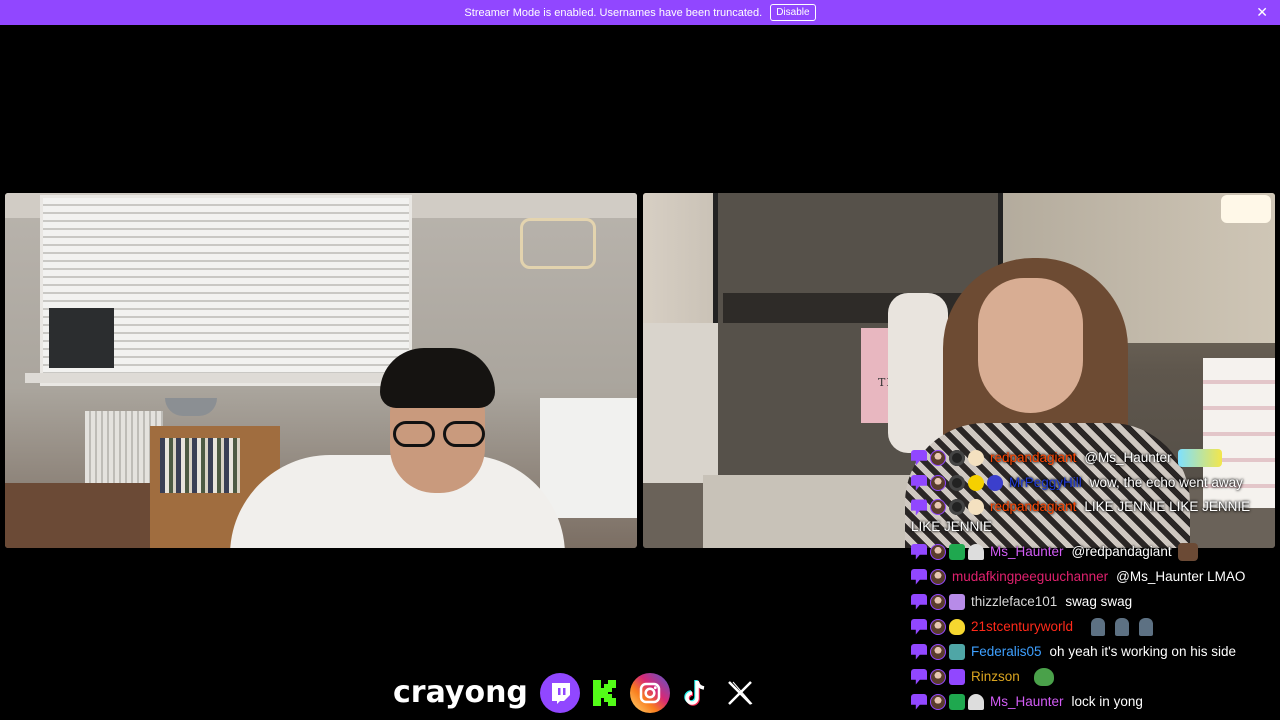 Image resolution: width=1280 pixels, height=720 pixels. What do you see at coordinates (1006, 651) in the screenshot?
I see `chat-username: Federalis05` at bounding box center [1006, 651].